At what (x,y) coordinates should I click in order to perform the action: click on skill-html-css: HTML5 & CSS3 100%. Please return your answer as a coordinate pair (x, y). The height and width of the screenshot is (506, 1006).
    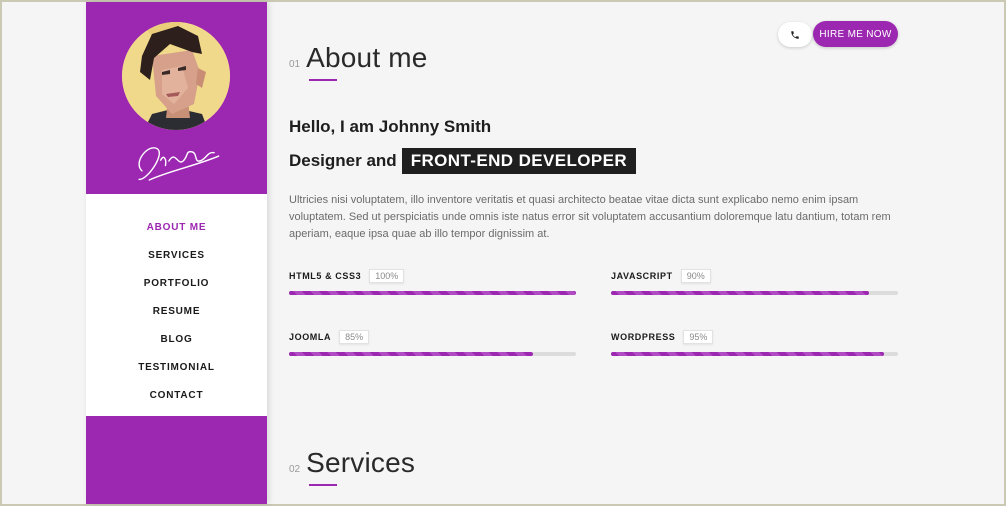
    Looking at the image, I should click on (432, 281).